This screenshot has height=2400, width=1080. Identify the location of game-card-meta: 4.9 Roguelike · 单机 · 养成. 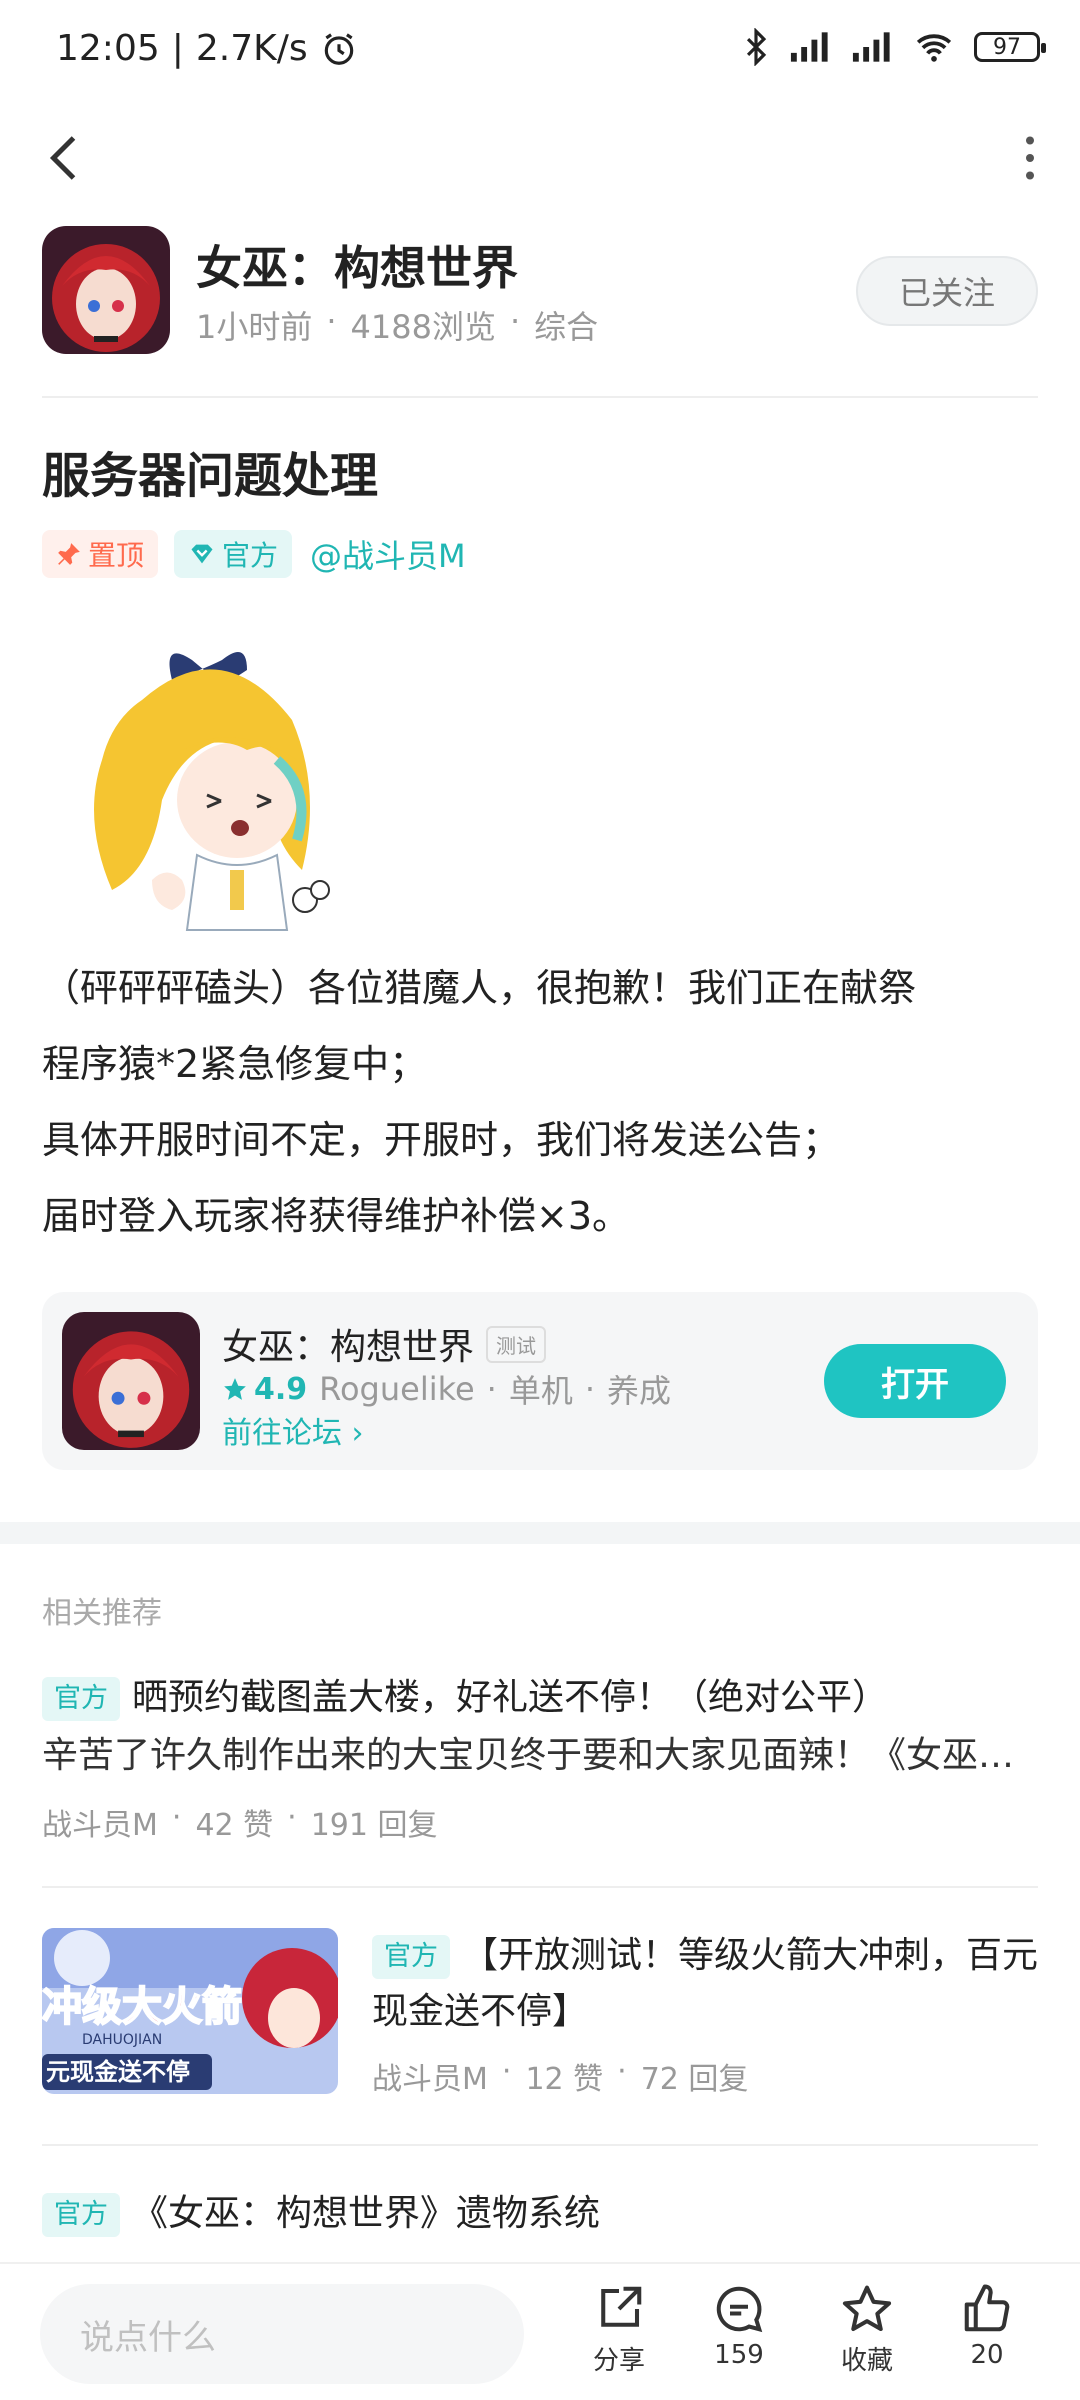
(446, 1389).